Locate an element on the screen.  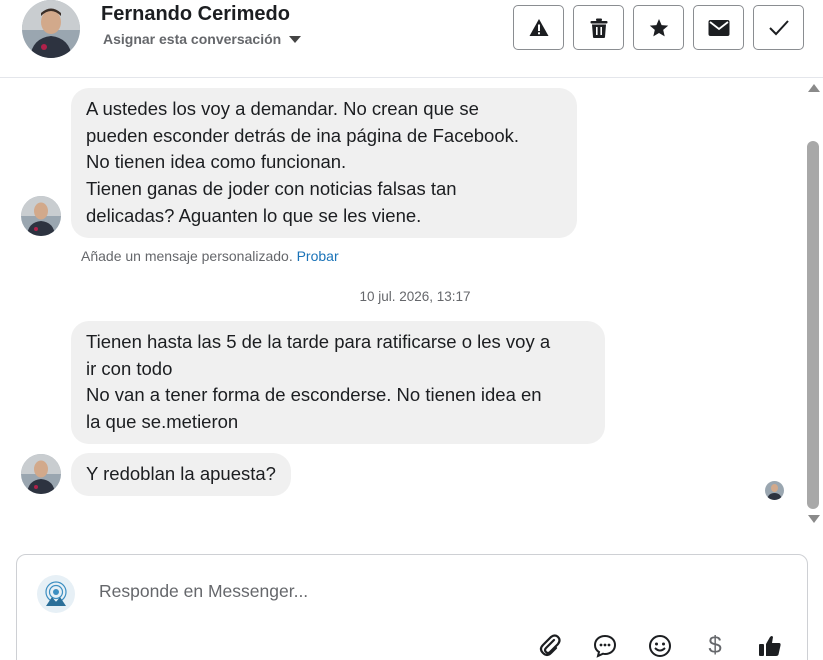
try-link: Probar is located at coordinates (318, 256).